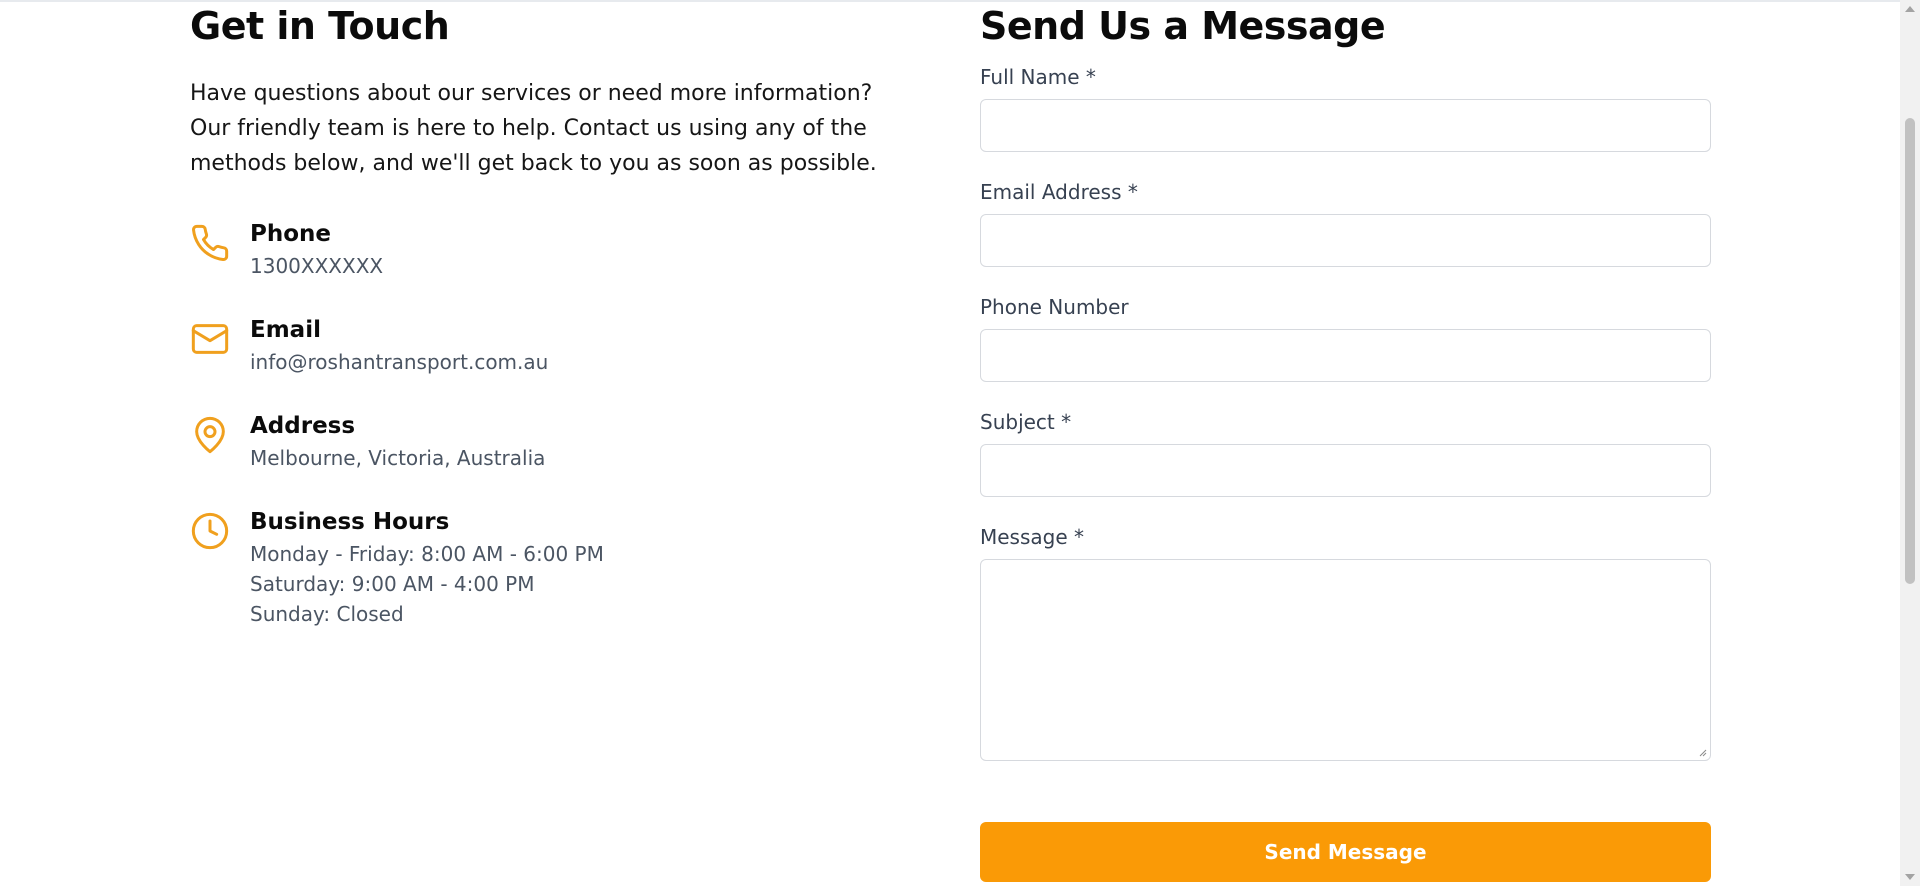  I want to click on full-name-input, so click(1345, 125).